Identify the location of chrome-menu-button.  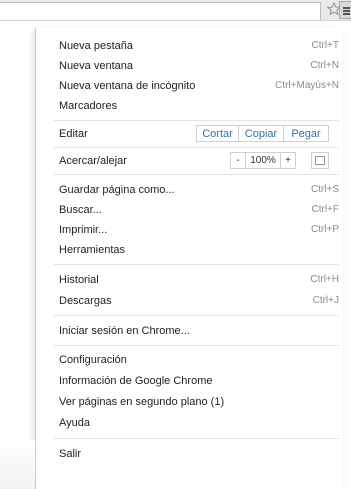
(345, 10).